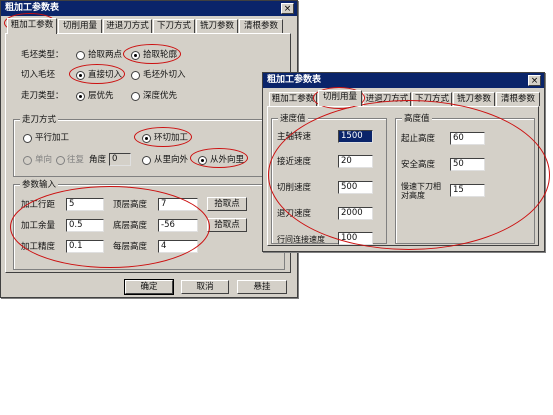 Image resolution: width=553 pixels, height=415 pixels. What do you see at coordinates (80, 96) in the screenshot?
I see `layer-first-radio` at bounding box center [80, 96].